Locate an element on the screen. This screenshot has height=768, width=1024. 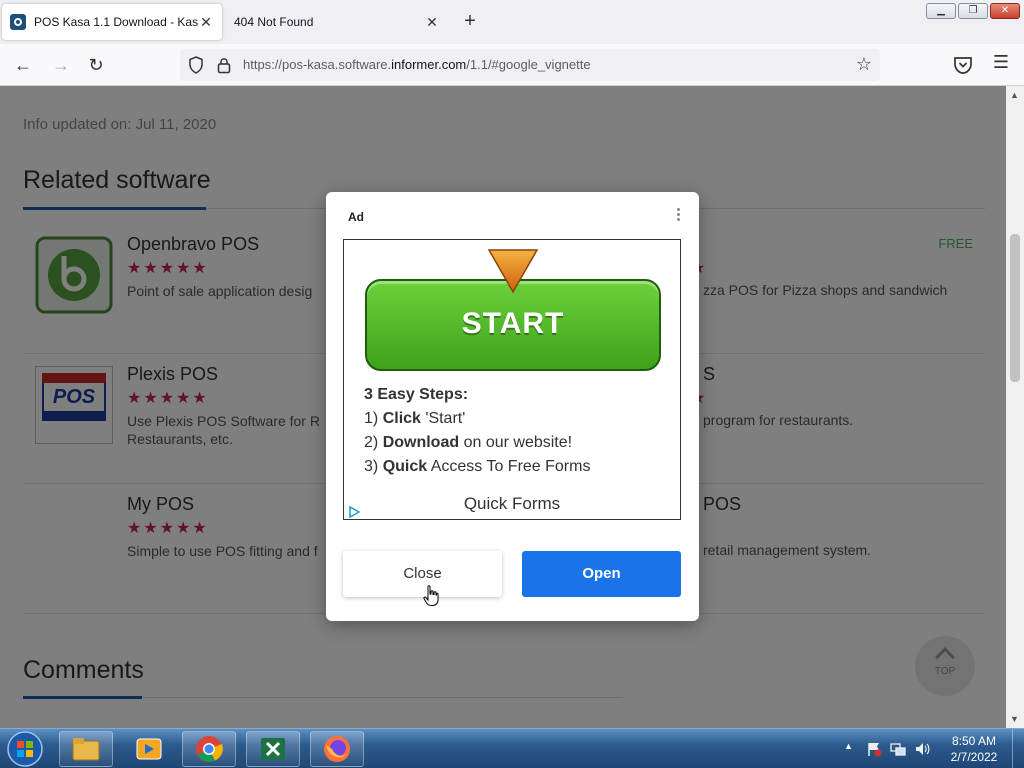
orange-arrow-down-icon is located at coordinates (513, 271).